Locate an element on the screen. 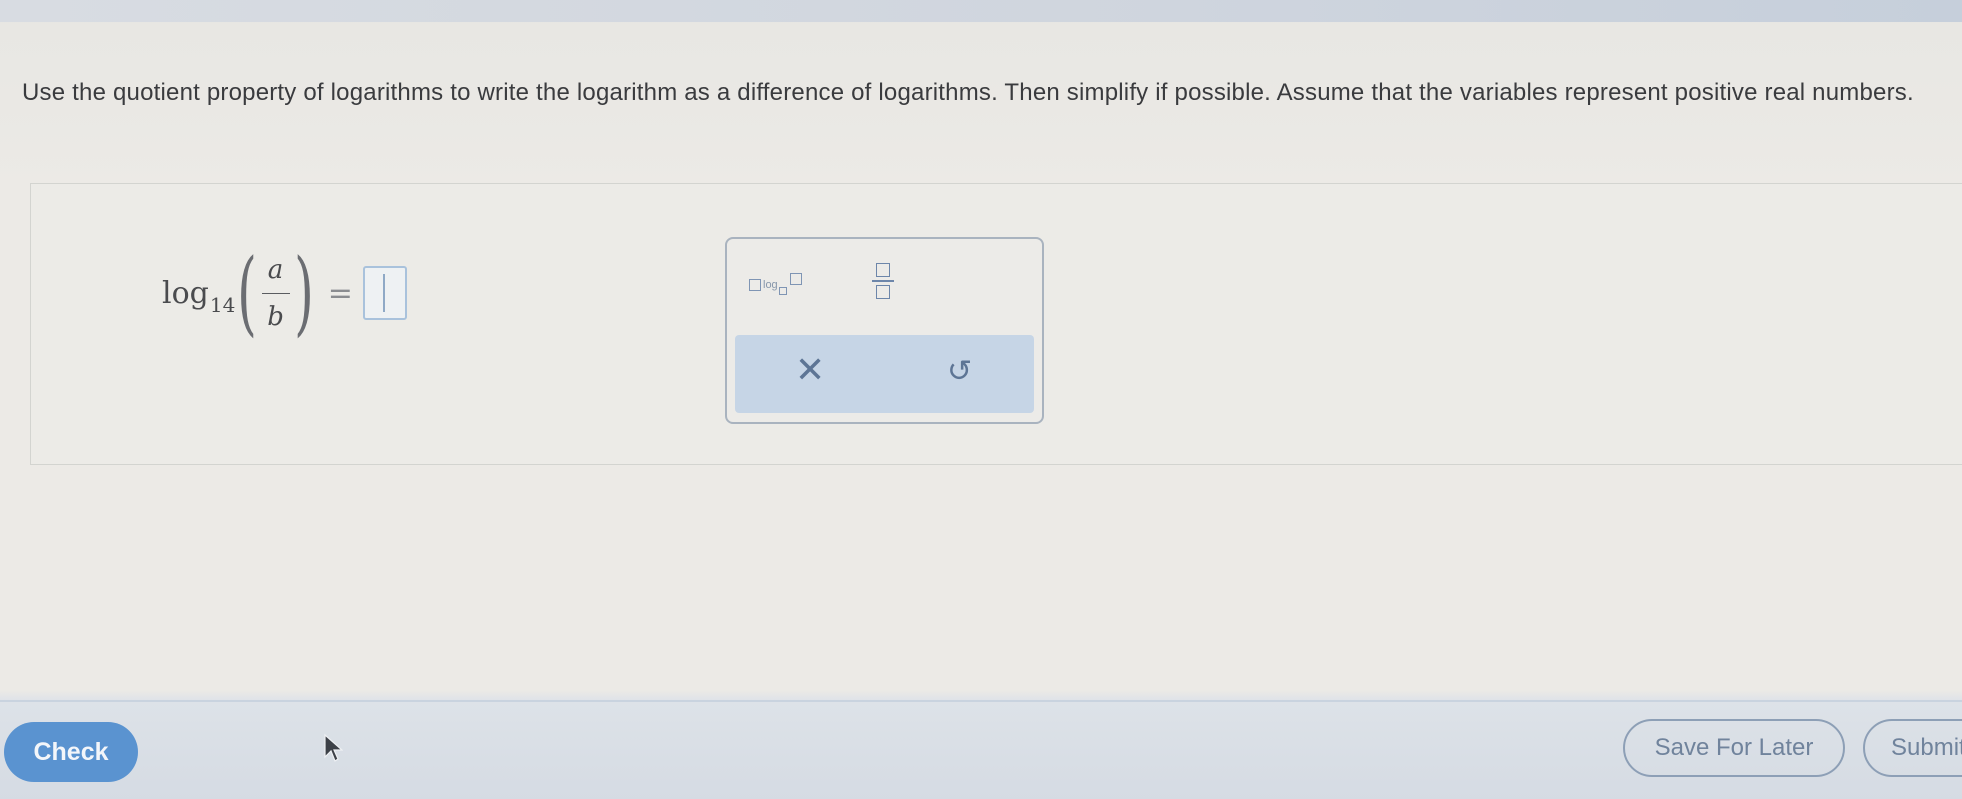 Image resolution: width=1962 pixels, height=799 pixels. fraction-bar is located at coordinates (275, 293).